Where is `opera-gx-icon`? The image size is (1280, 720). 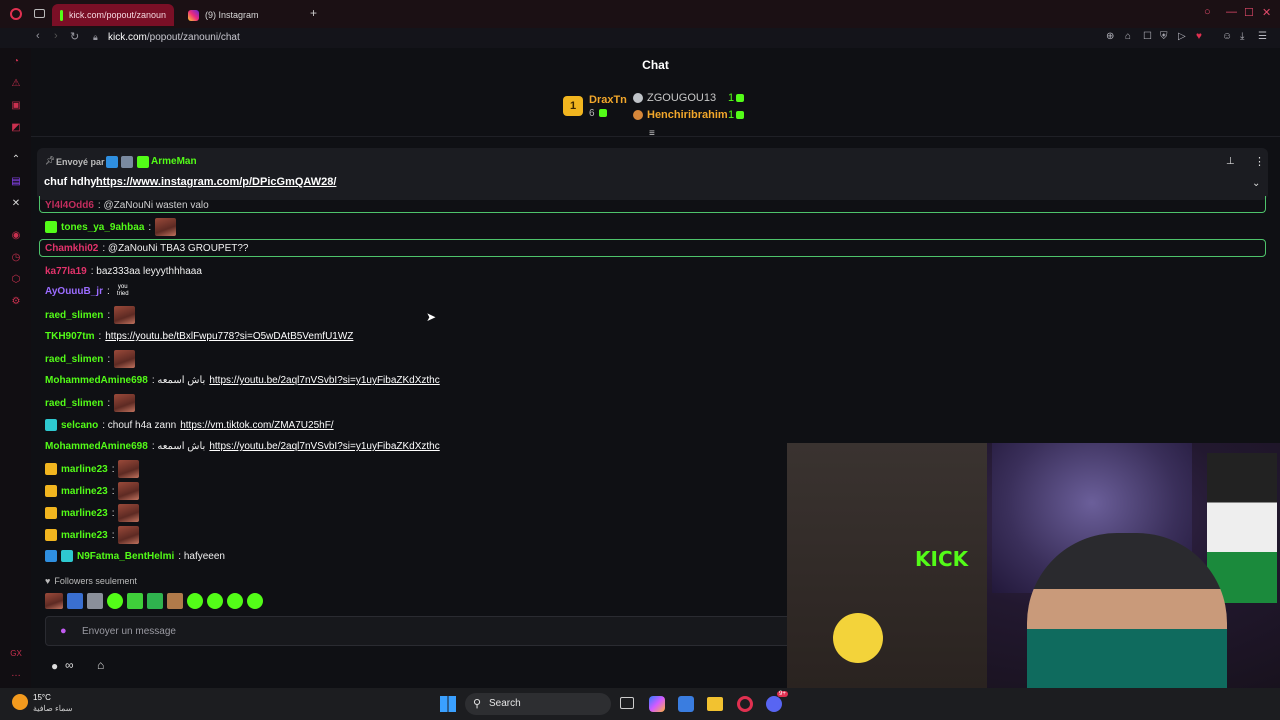
opera-gx-icon is located at coordinates (745, 704).